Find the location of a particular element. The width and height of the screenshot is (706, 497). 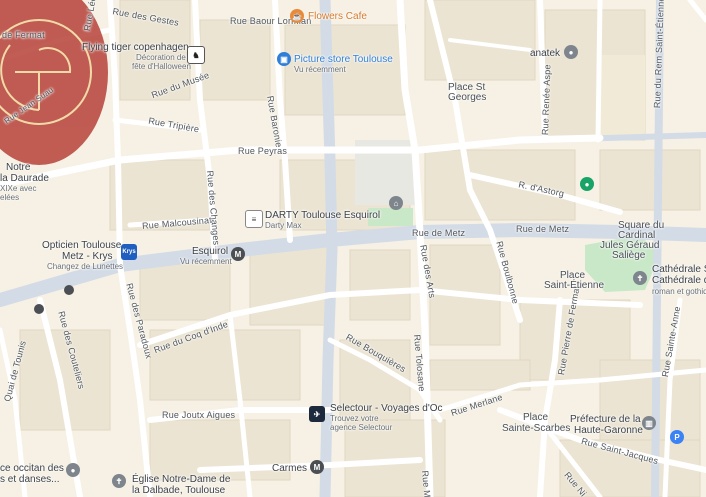

place-ss-line1: Place is located at coordinates (535, 417).